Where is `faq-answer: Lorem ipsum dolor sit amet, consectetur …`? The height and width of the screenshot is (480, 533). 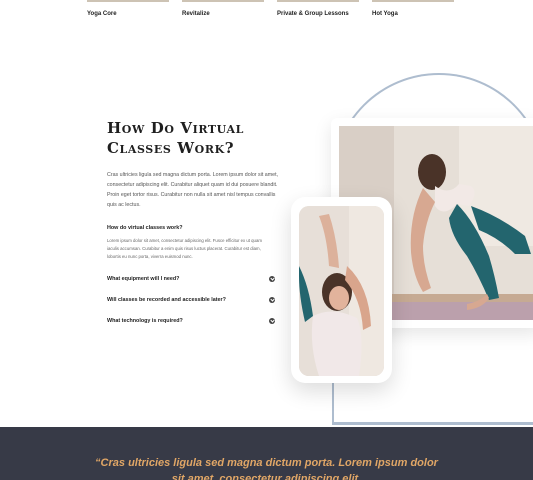
faq-answer: Lorem ipsum dolor sit amet, consectetur … is located at coordinates (184, 248).